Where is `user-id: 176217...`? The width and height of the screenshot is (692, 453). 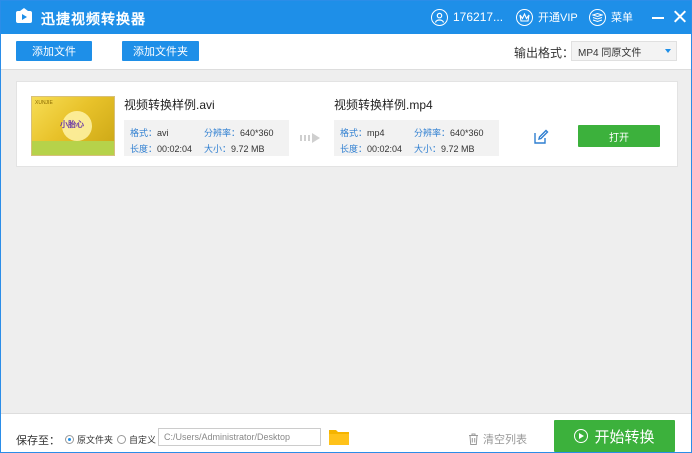
user-id: 176217... is located at coordinates (478, 17).